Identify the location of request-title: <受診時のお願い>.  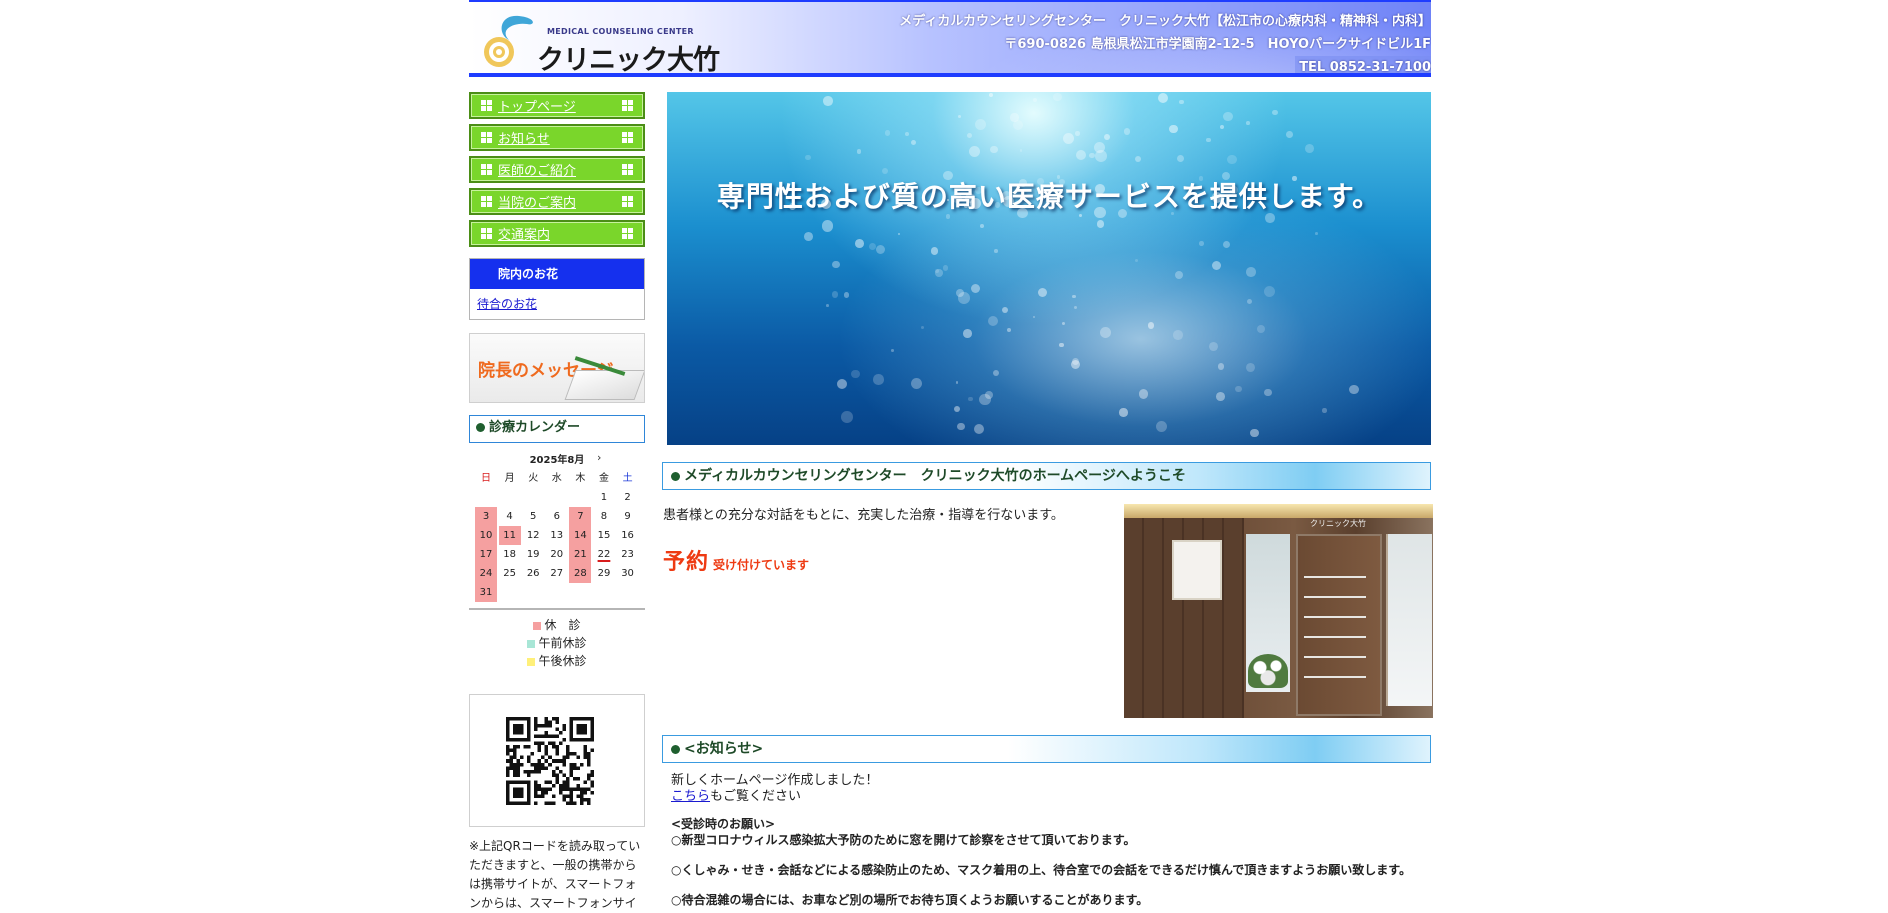
(723, 824).